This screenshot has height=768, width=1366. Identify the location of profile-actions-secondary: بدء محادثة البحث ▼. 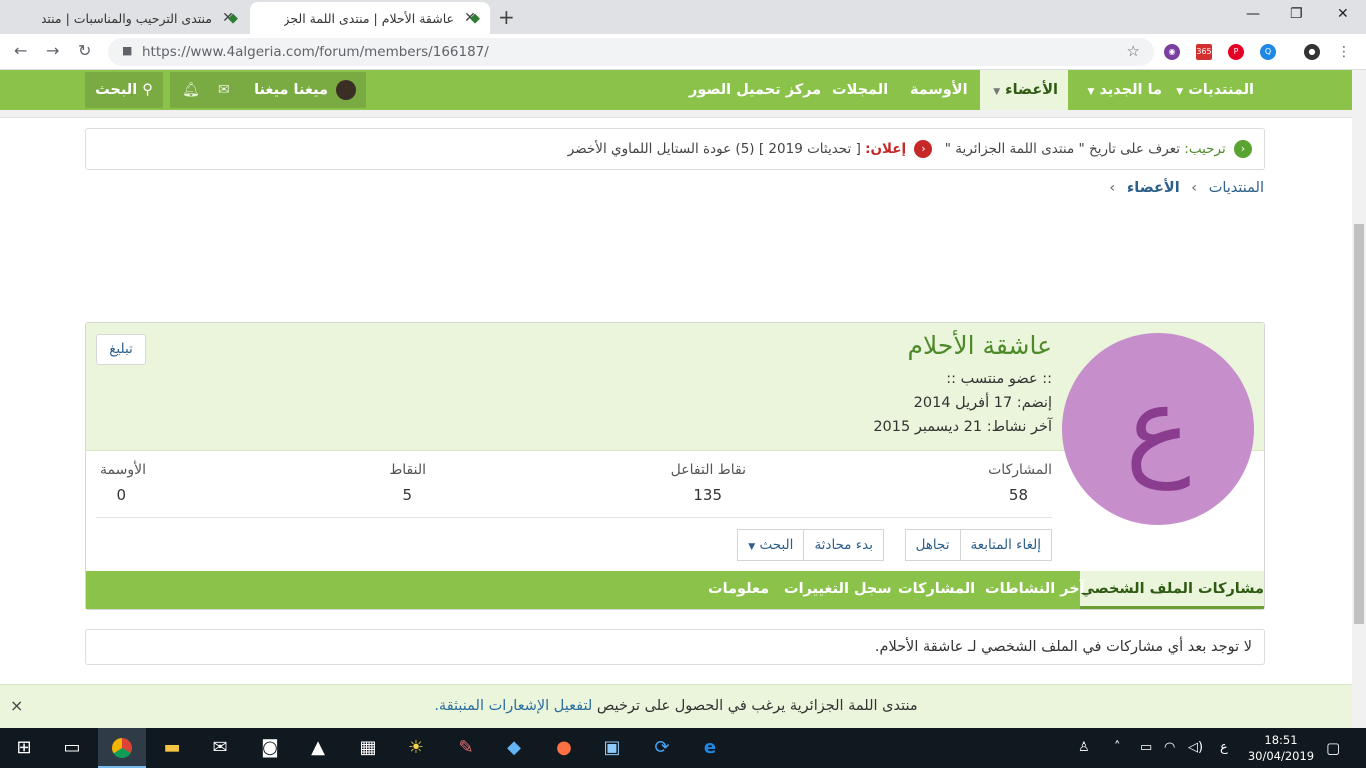
(810, 545).